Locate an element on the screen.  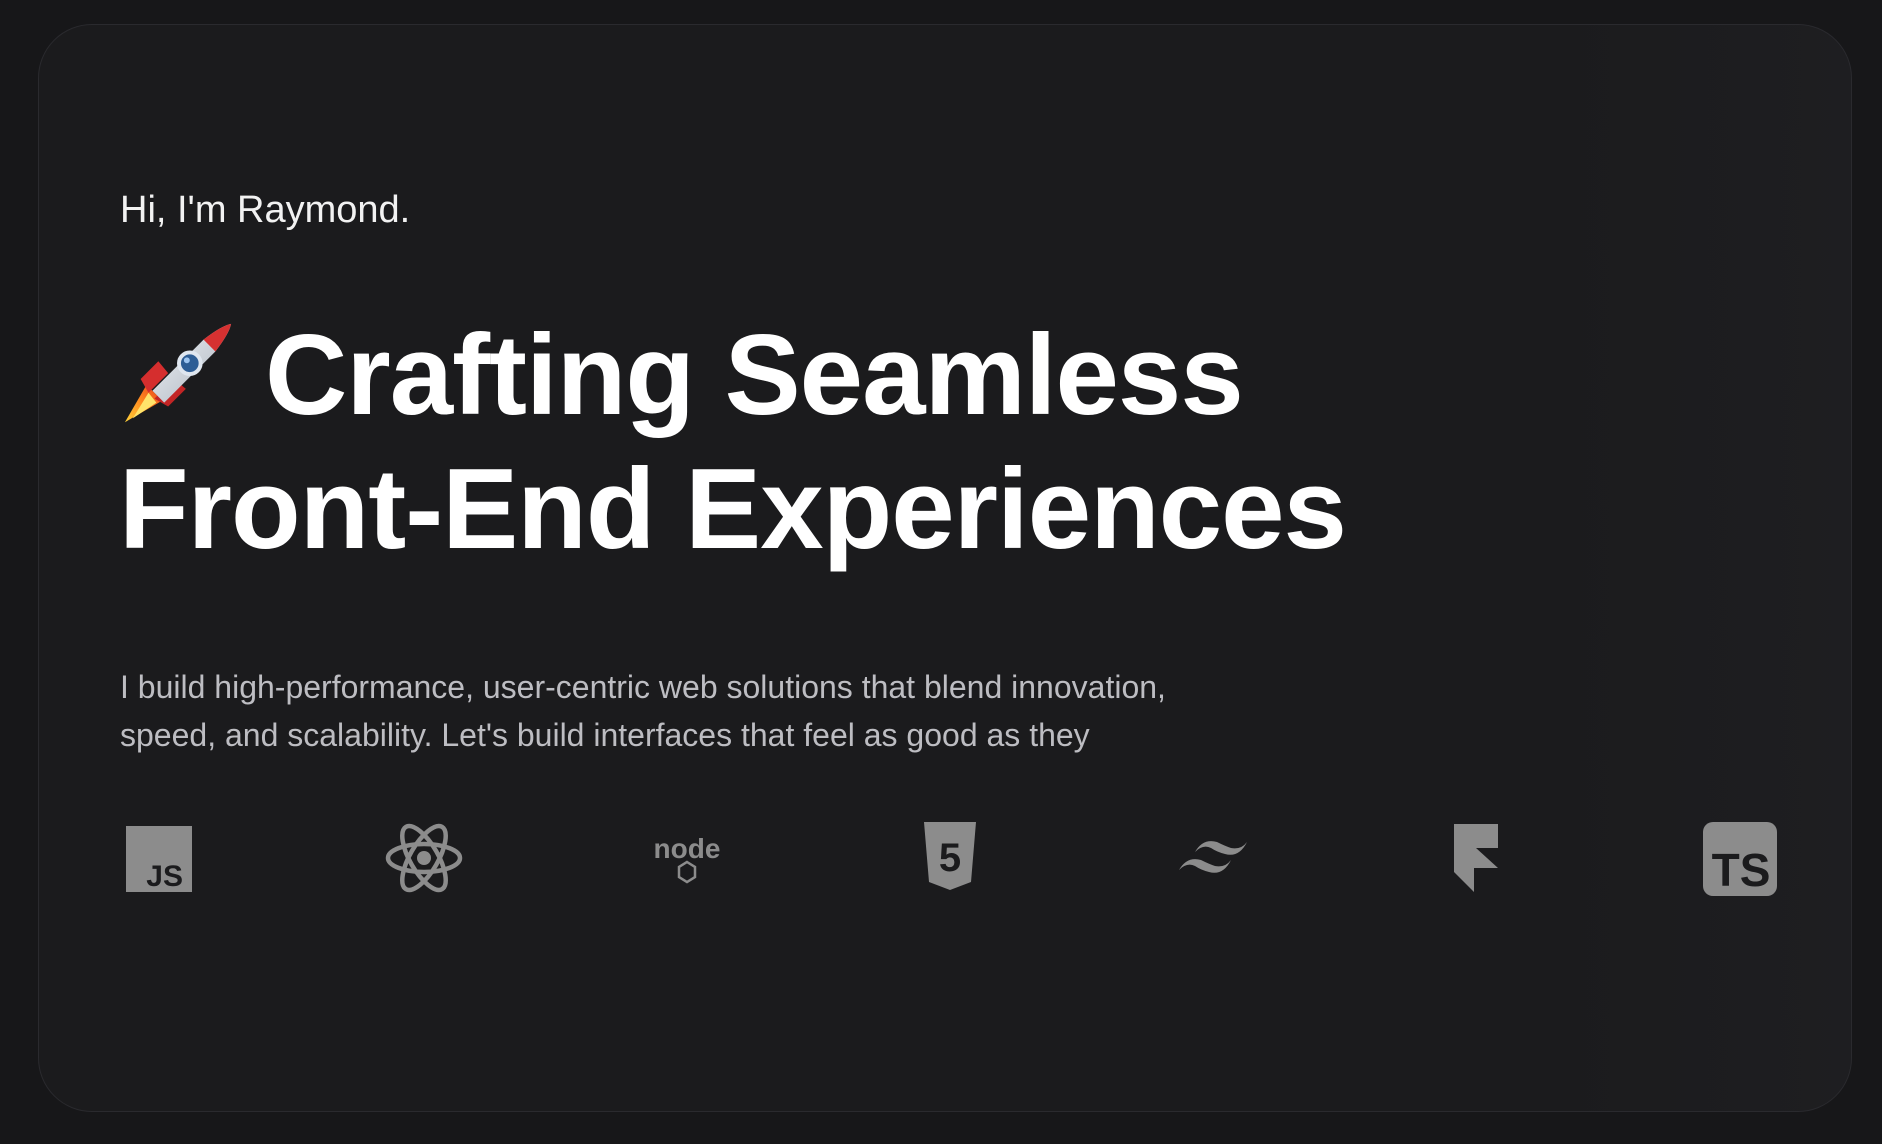
nodejs-icon: node is located at coordinates (687, 858).